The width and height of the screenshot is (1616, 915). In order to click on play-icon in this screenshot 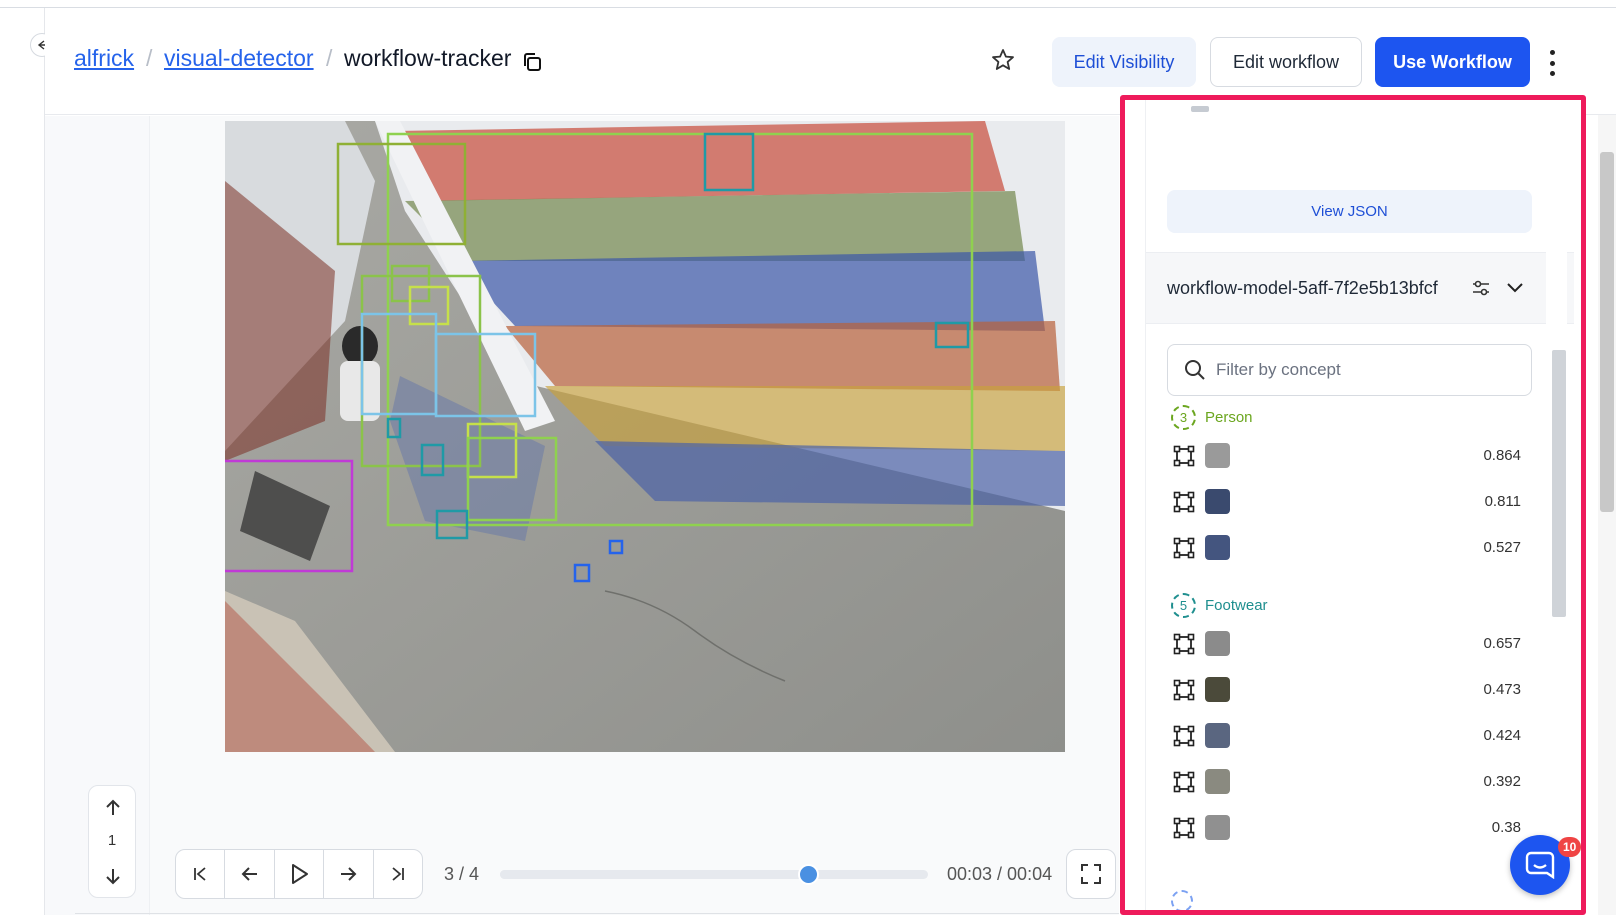, I will do `click(300, 874)`.